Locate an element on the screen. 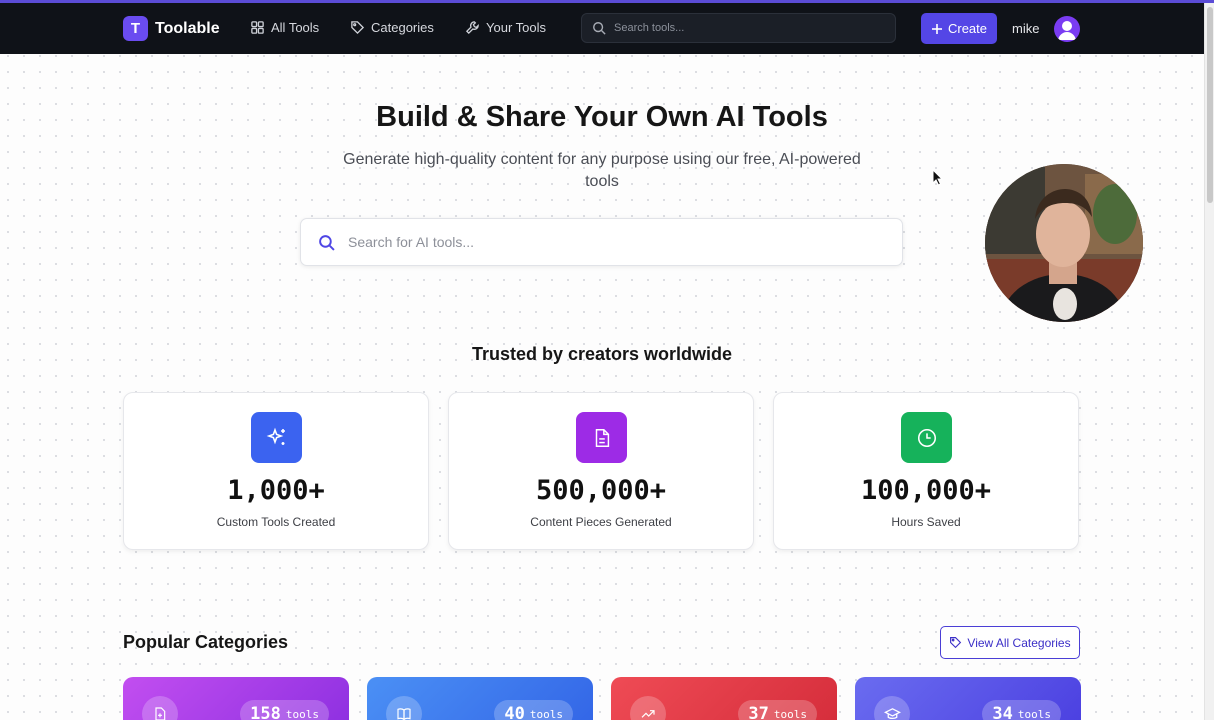 This screenshot has height=720, width=1214. popular-categories-heading: Popular Categories is located at coordinates (206, 642).